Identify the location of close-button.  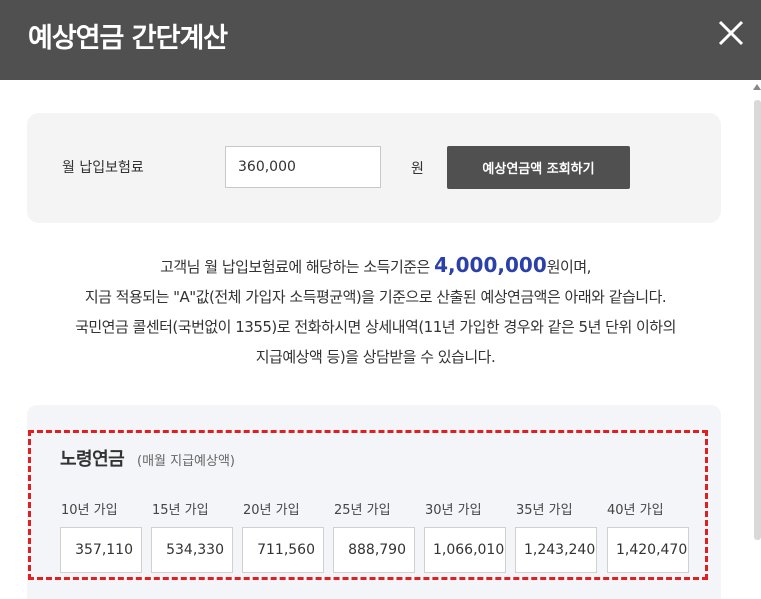
(731, 33).